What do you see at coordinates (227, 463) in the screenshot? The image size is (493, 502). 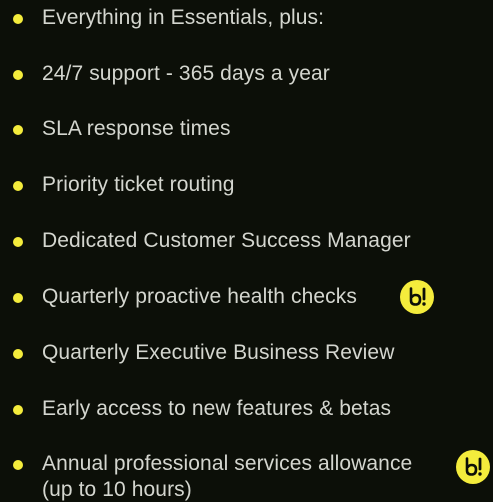 I see `feature-label: Annual professional services allowance` at bounding box center [227, 463].